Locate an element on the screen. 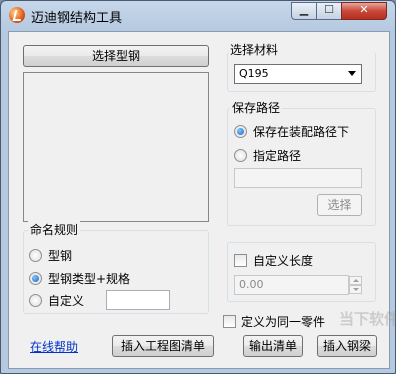 The height and width of the screenshot is (374, 396). path-input is located at coordinates (298, 178).